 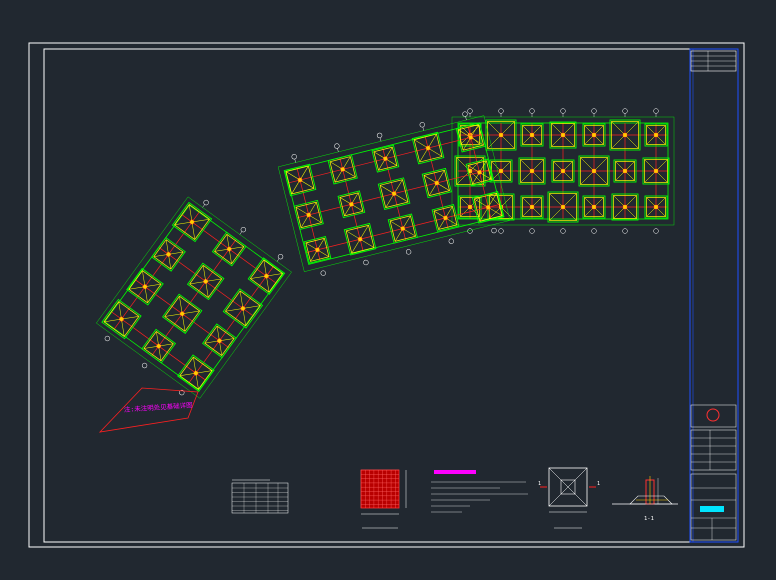 I want to click on plan-wing-middle, so click(x=394, y=193).